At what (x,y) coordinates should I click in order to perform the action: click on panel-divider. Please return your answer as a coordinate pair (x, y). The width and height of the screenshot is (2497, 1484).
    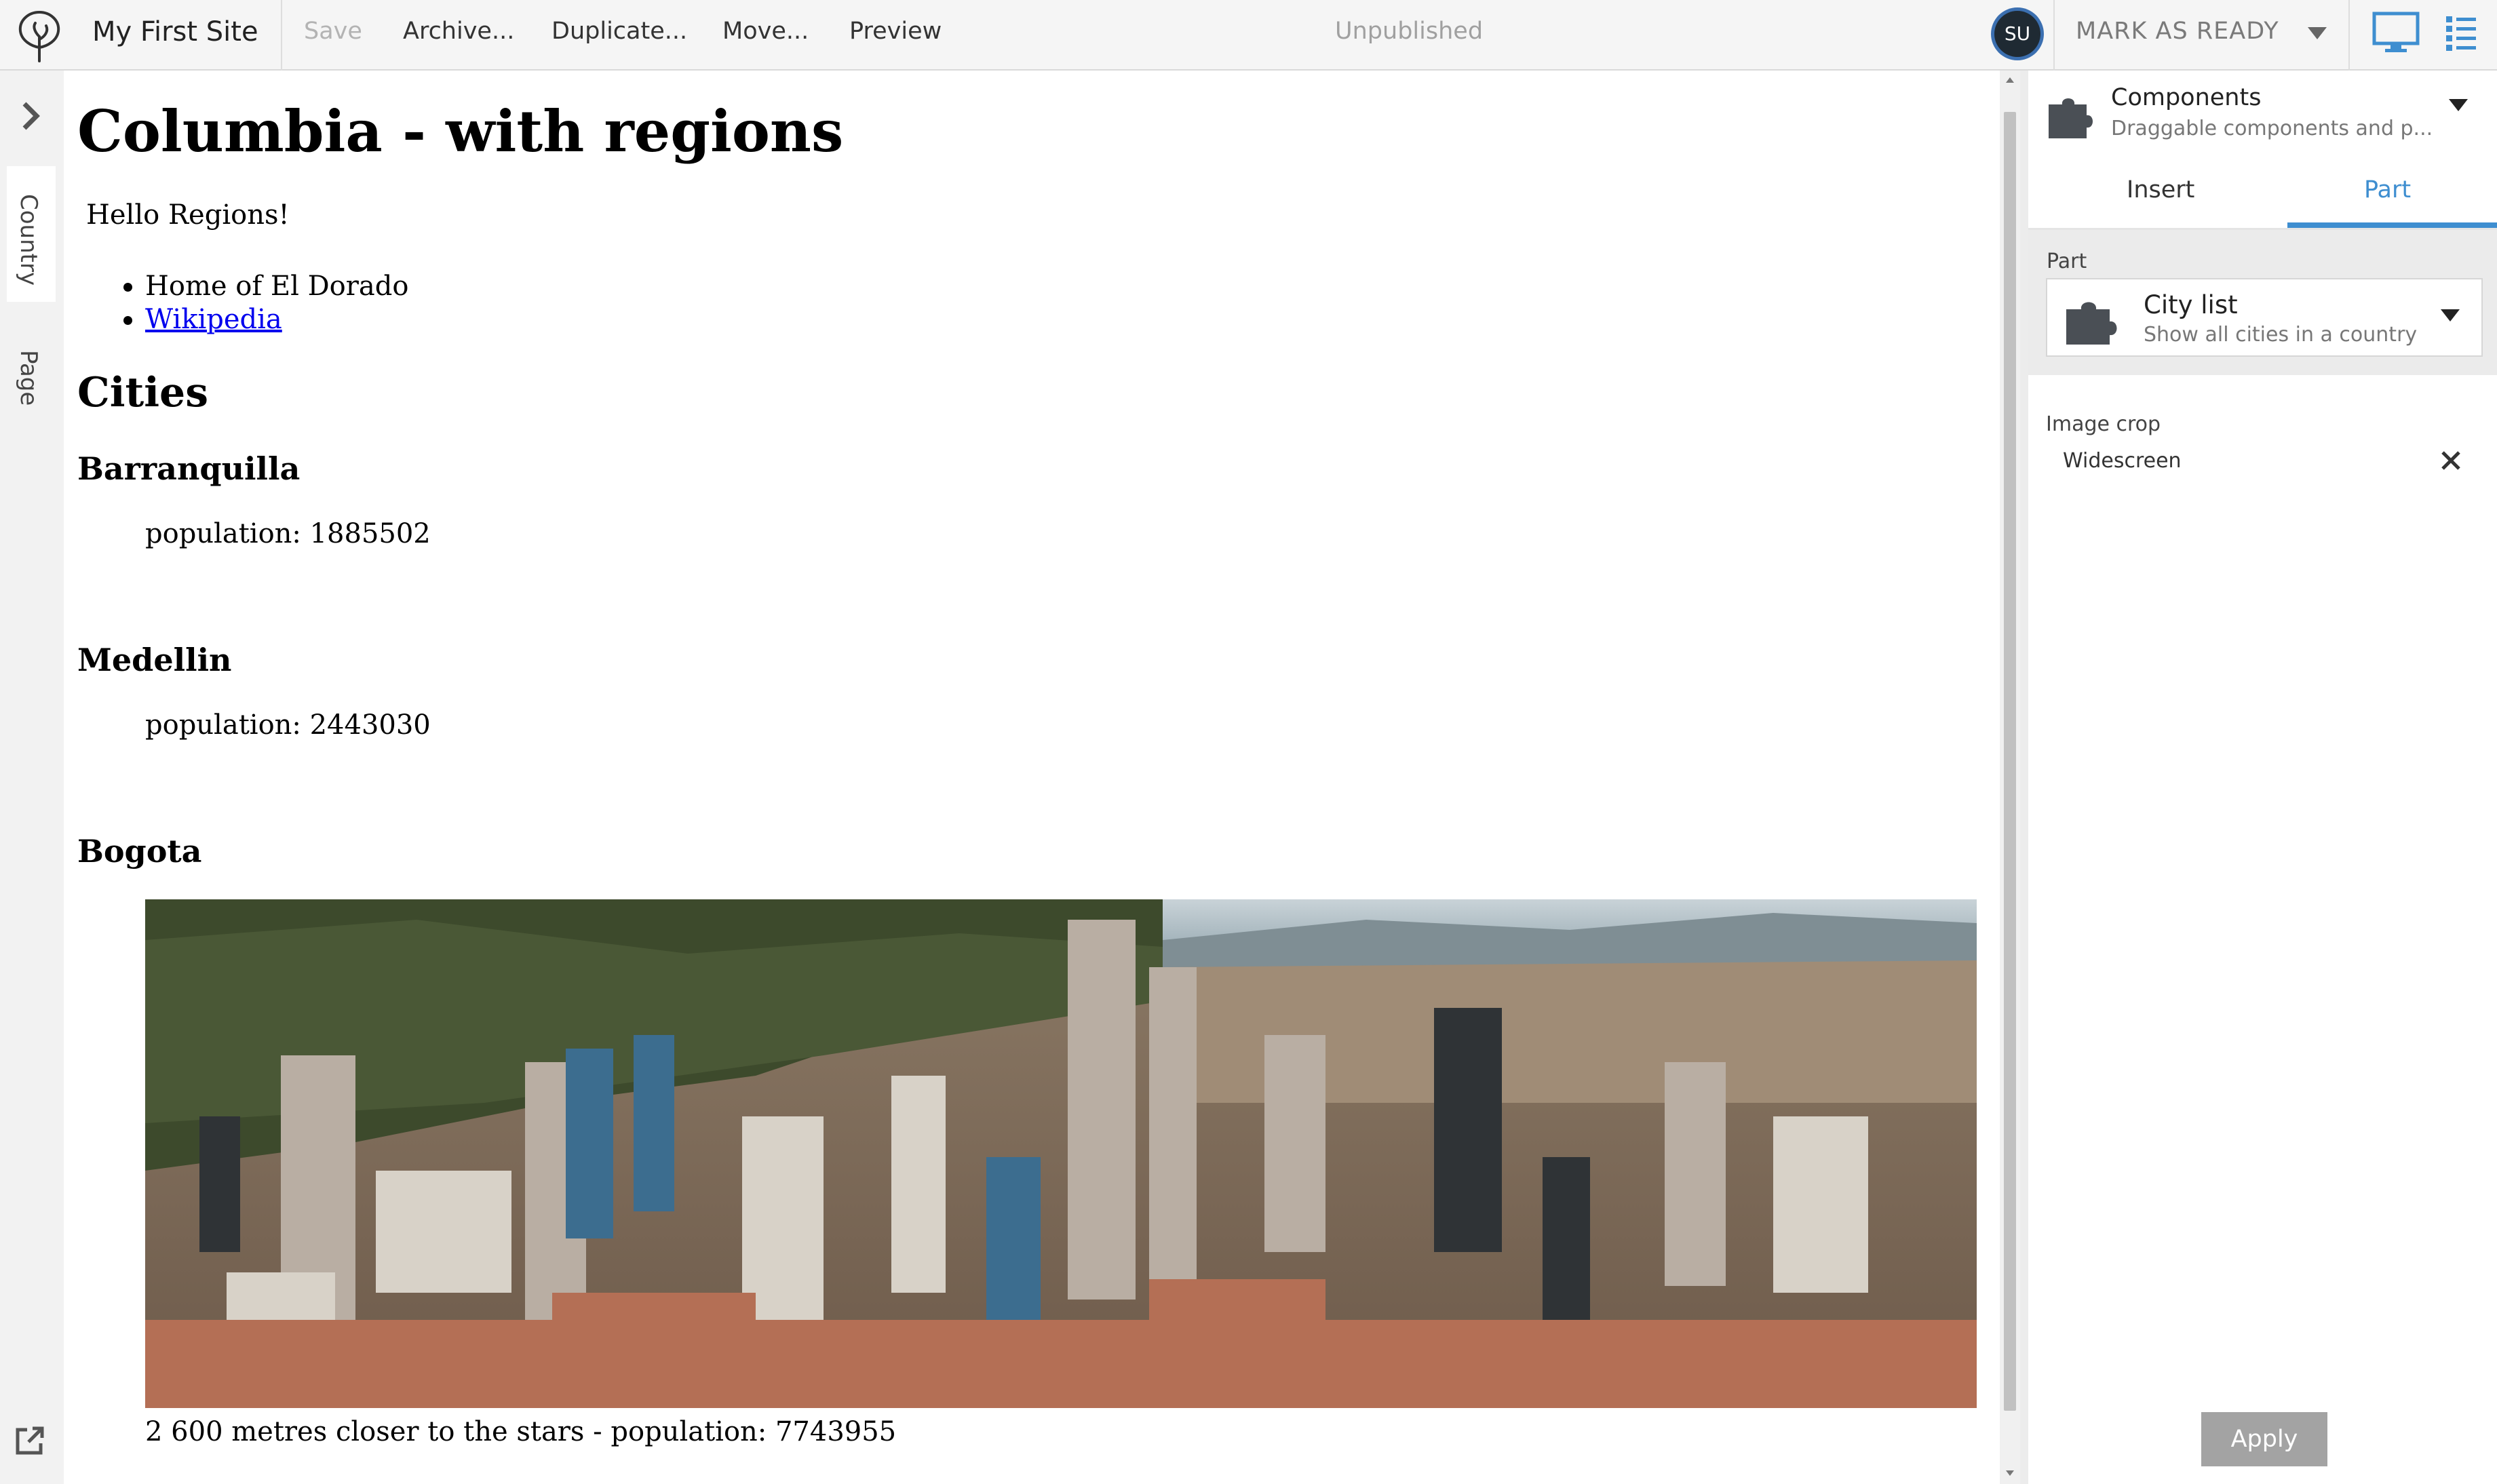
    Looking at the image, I should click on (2024, 778).